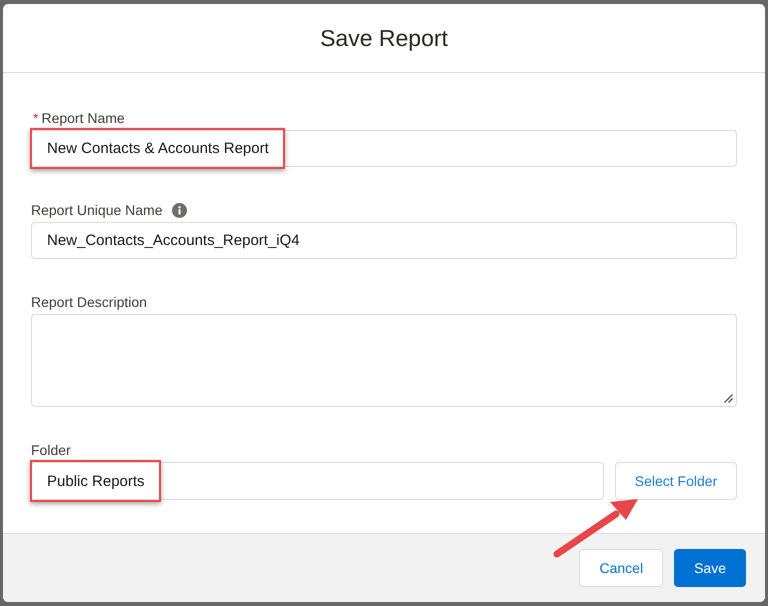  I want to click on field-label: Report Name, so click(83, 118).